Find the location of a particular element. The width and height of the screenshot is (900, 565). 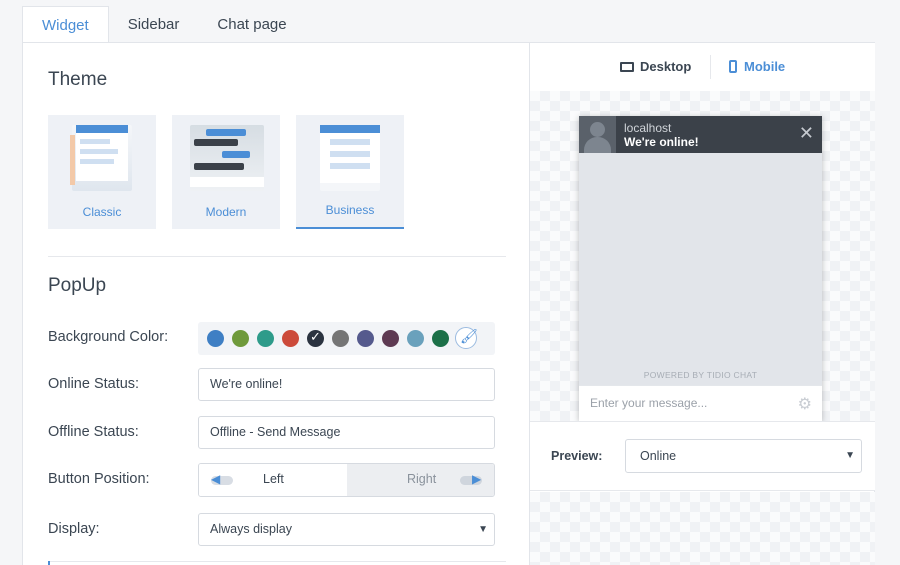

paintbrush-icon: 🖌 is located at coordinates (469, 336).